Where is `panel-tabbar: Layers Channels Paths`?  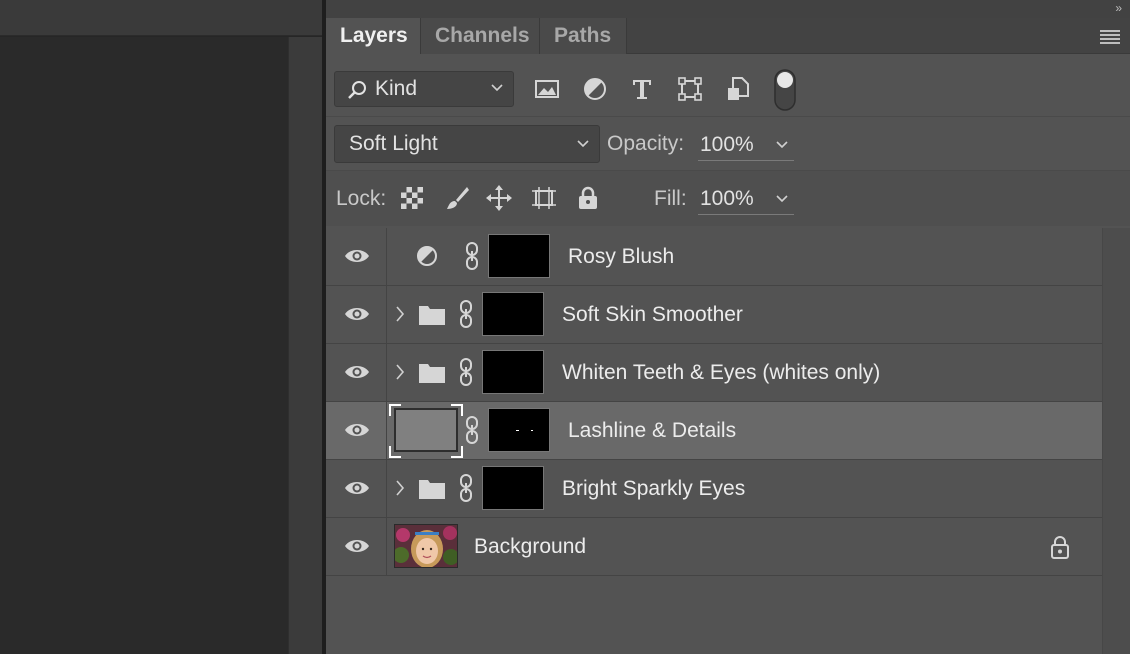 panel-tabbar: Layers Channels Paths is located at coordinates (728, 36).